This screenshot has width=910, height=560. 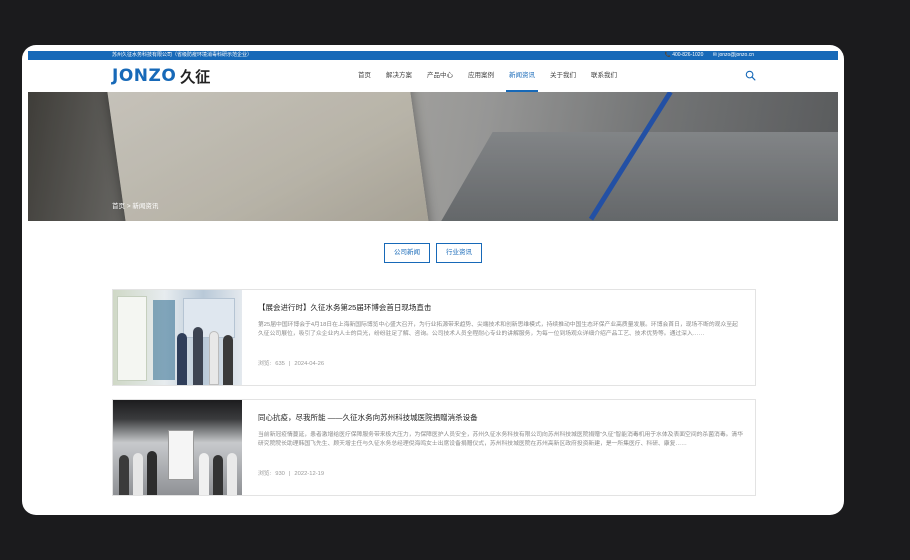 What do you see at coordinates (407, 253) in the screenshot?
I see `tab-company-news: 公司新闻` at bounding box center [407, 253].